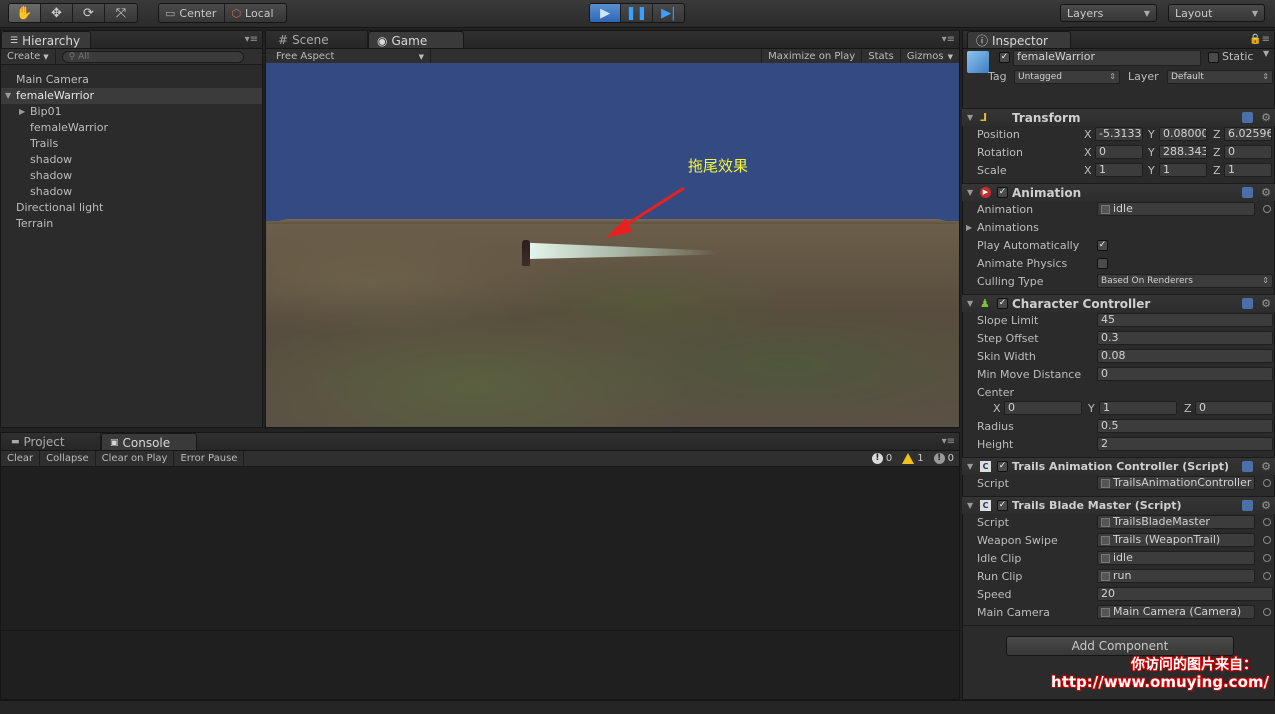 This screenshot has height=714, width=1275. Describe the element at coordinates (1119, 170) in the screenshot. I see `scale-x-field: 1` at that location.